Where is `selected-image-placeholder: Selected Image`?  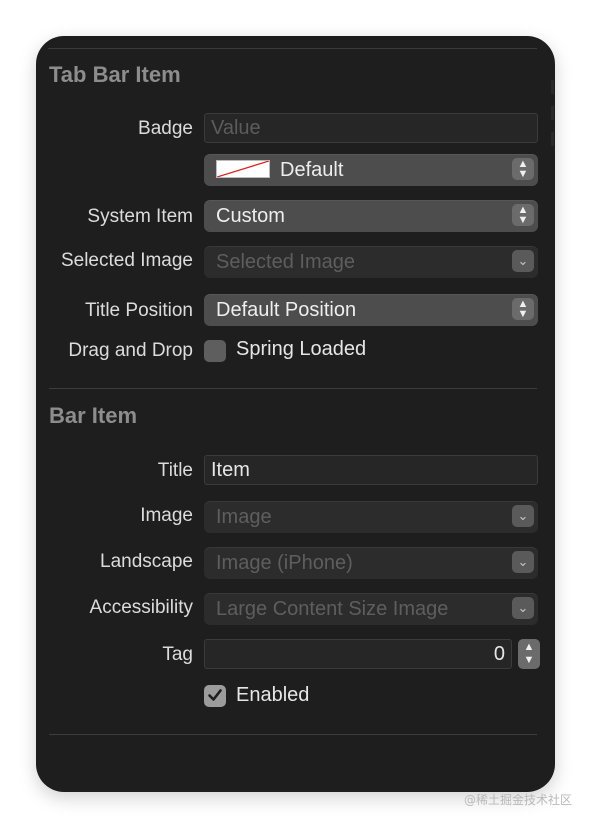
selected-image-placeholder: Selected Image is located at coordinates (285, 262).